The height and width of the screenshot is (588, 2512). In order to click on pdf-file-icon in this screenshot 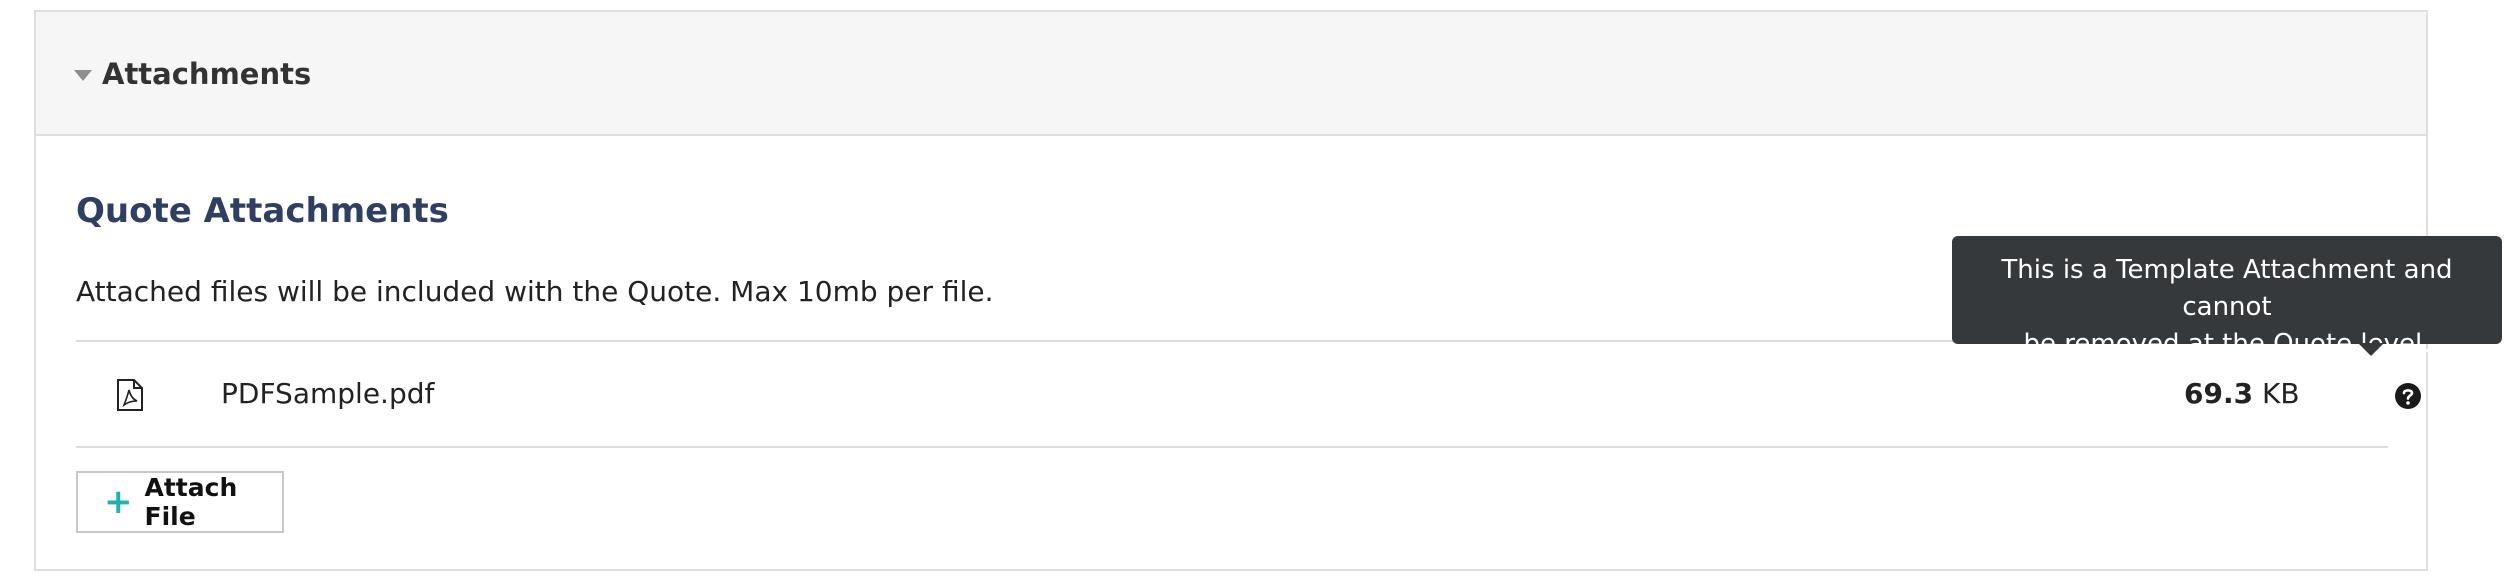, I will do `click(130, 395)`.